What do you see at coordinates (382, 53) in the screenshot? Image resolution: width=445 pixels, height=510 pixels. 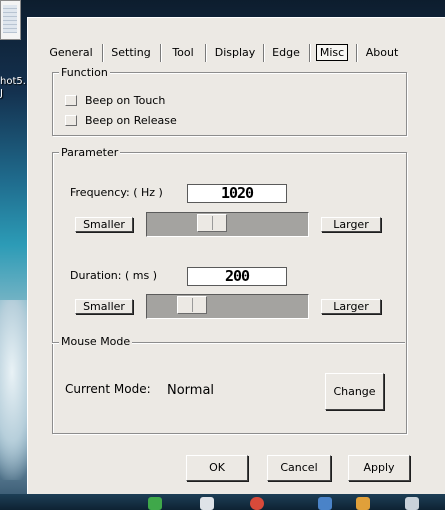 I see `tab-about: About` at bounding box center [382, 53].